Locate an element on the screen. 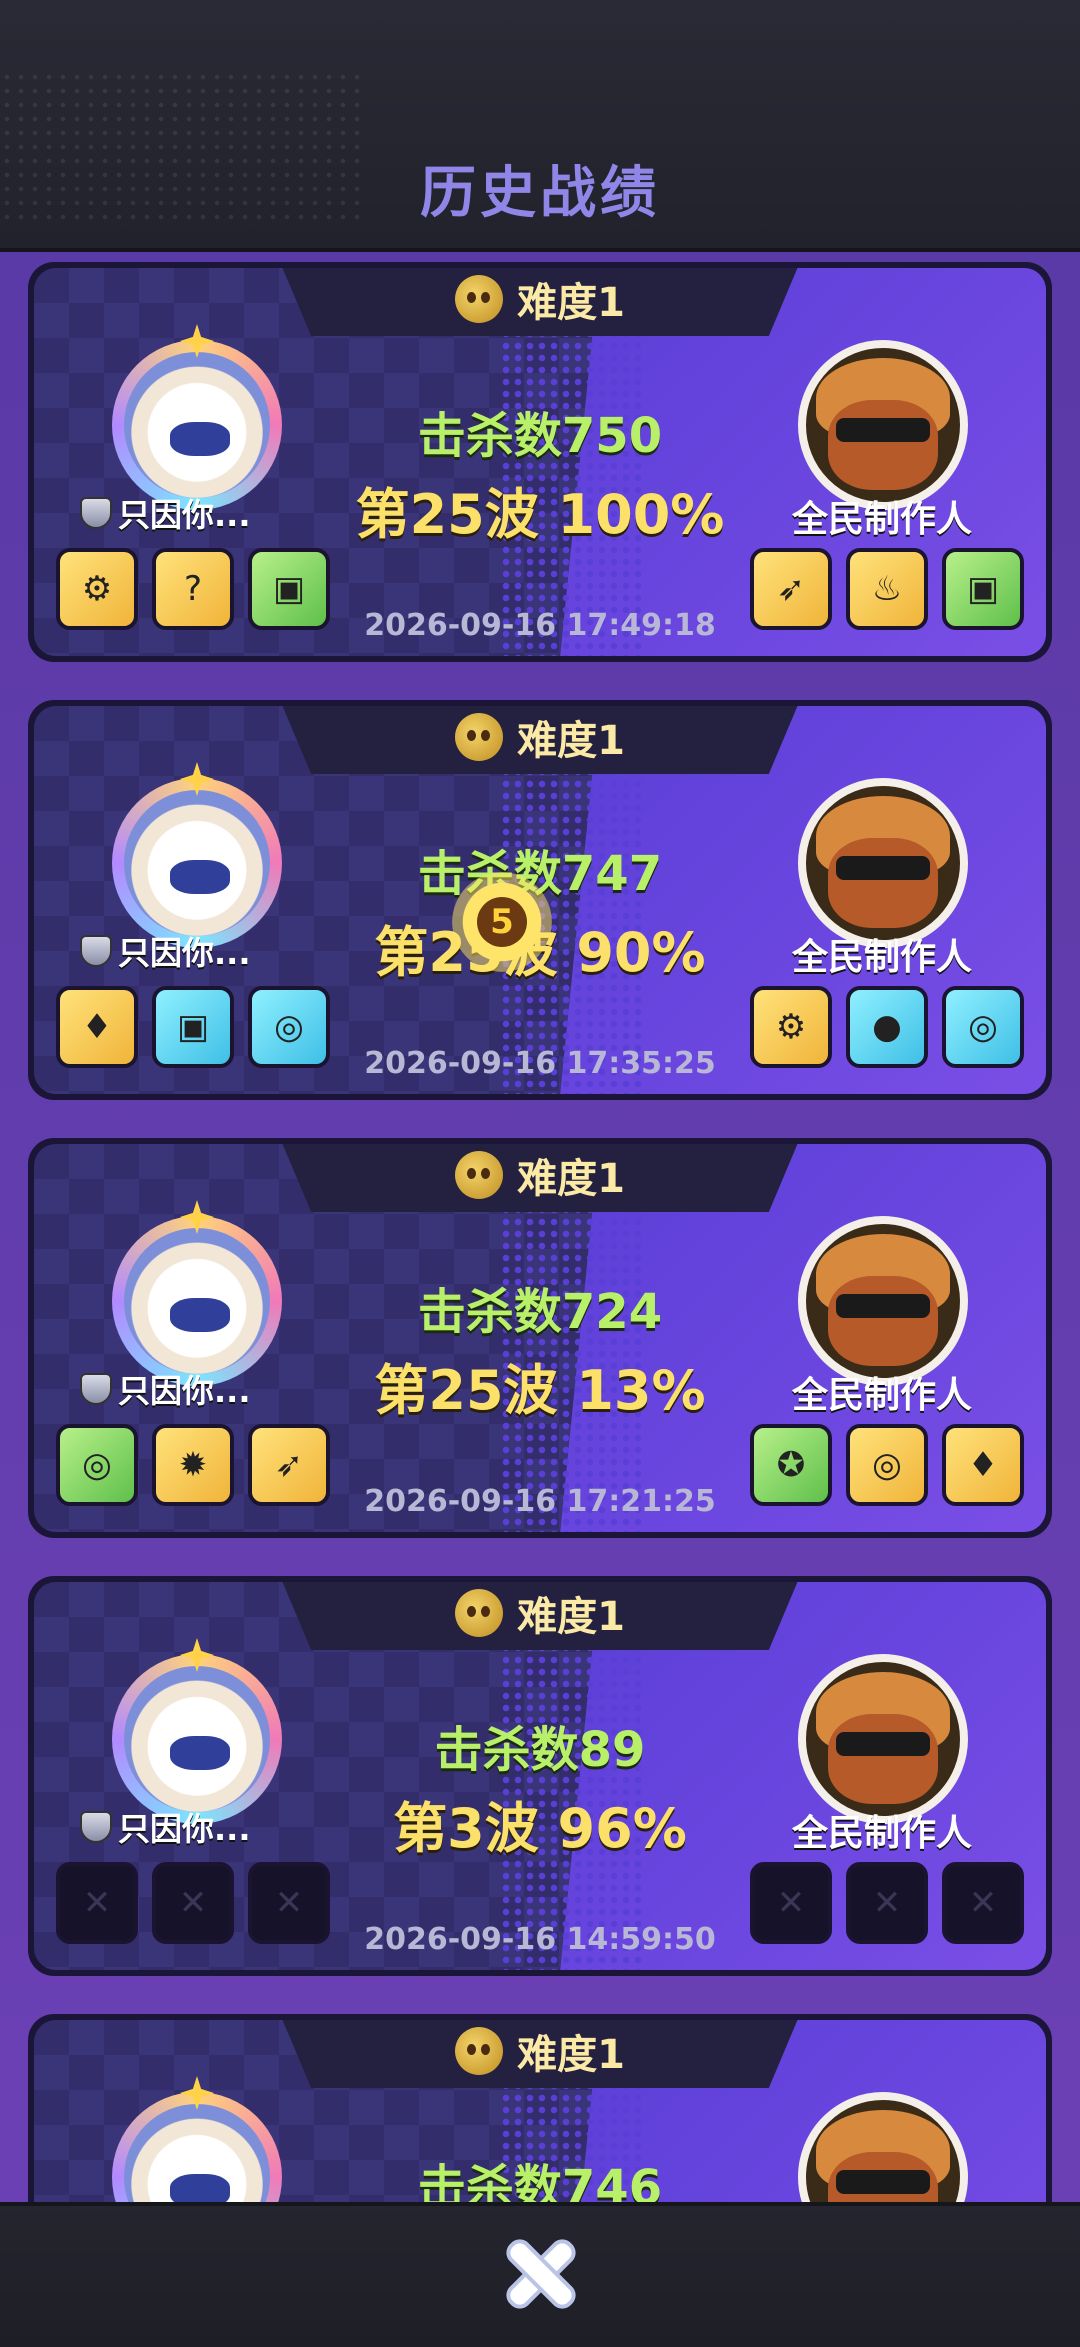 The image size is (1080, 2347). close-button is located at coordinates (540, 2274).